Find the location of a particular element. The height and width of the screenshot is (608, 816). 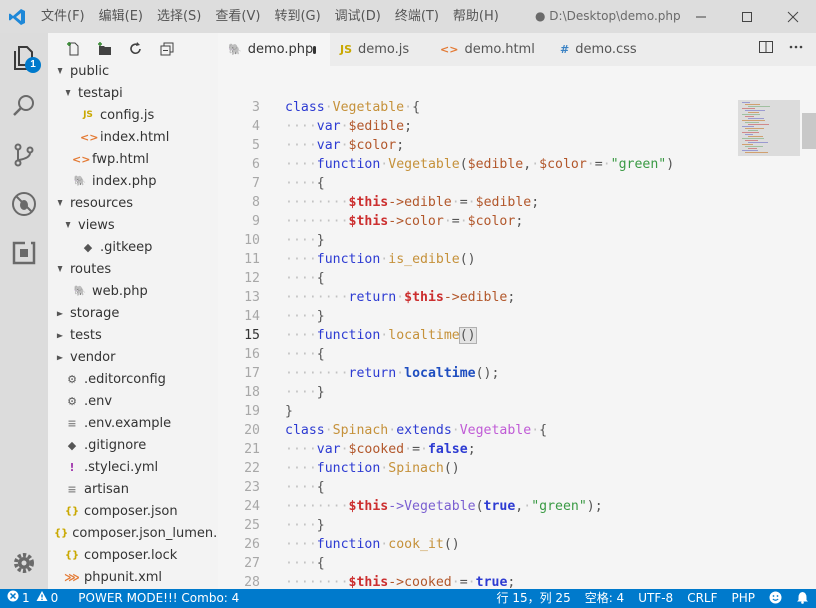

tree-item: ▶ storage is located at coordinates (133, 313).